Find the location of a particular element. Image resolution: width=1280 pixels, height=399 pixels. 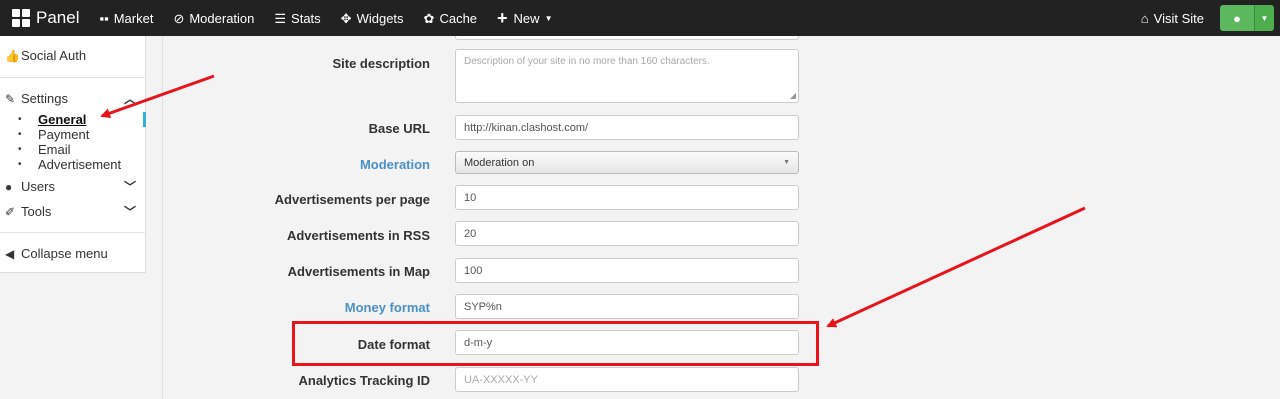

gear-icon: ✿ is located at coordinates (429, 18).